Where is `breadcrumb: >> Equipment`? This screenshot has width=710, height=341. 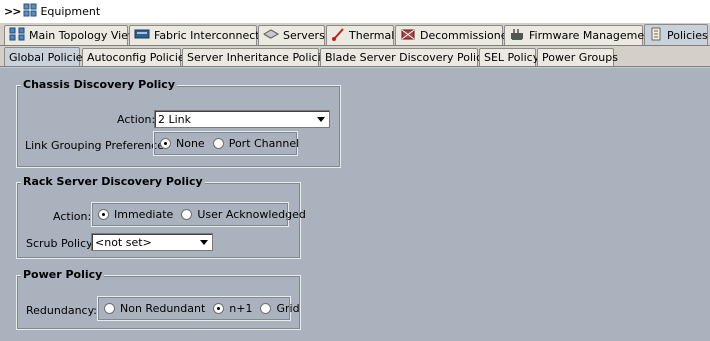 breadcrumb: >> Equipment is located at coordinates (355, 11).